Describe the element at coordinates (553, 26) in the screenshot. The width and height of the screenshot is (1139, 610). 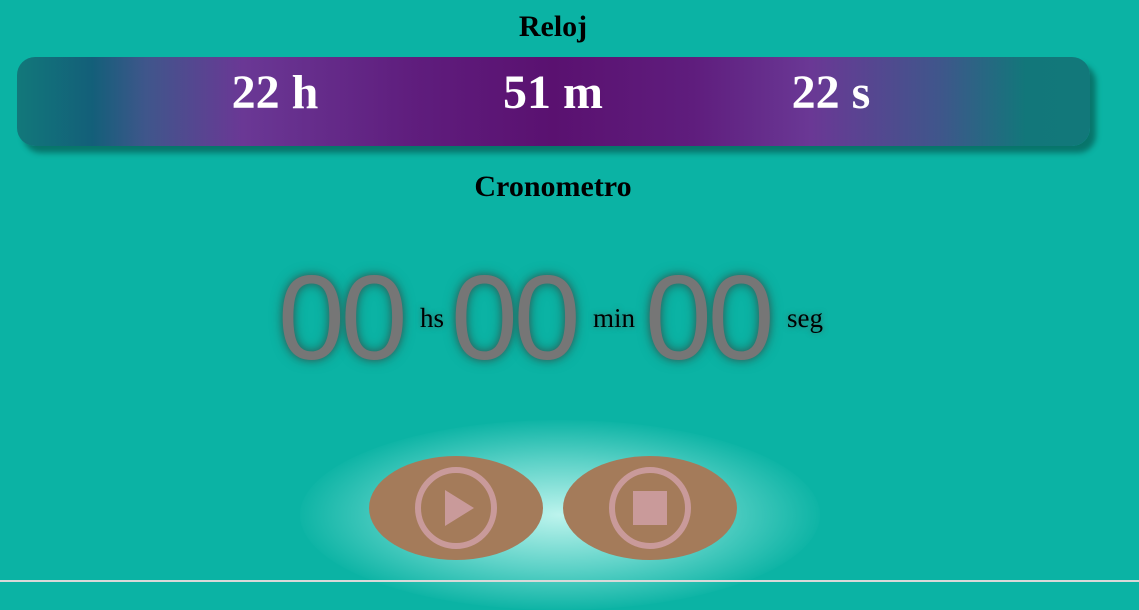
I see `clock-title: Reloj` at that location.